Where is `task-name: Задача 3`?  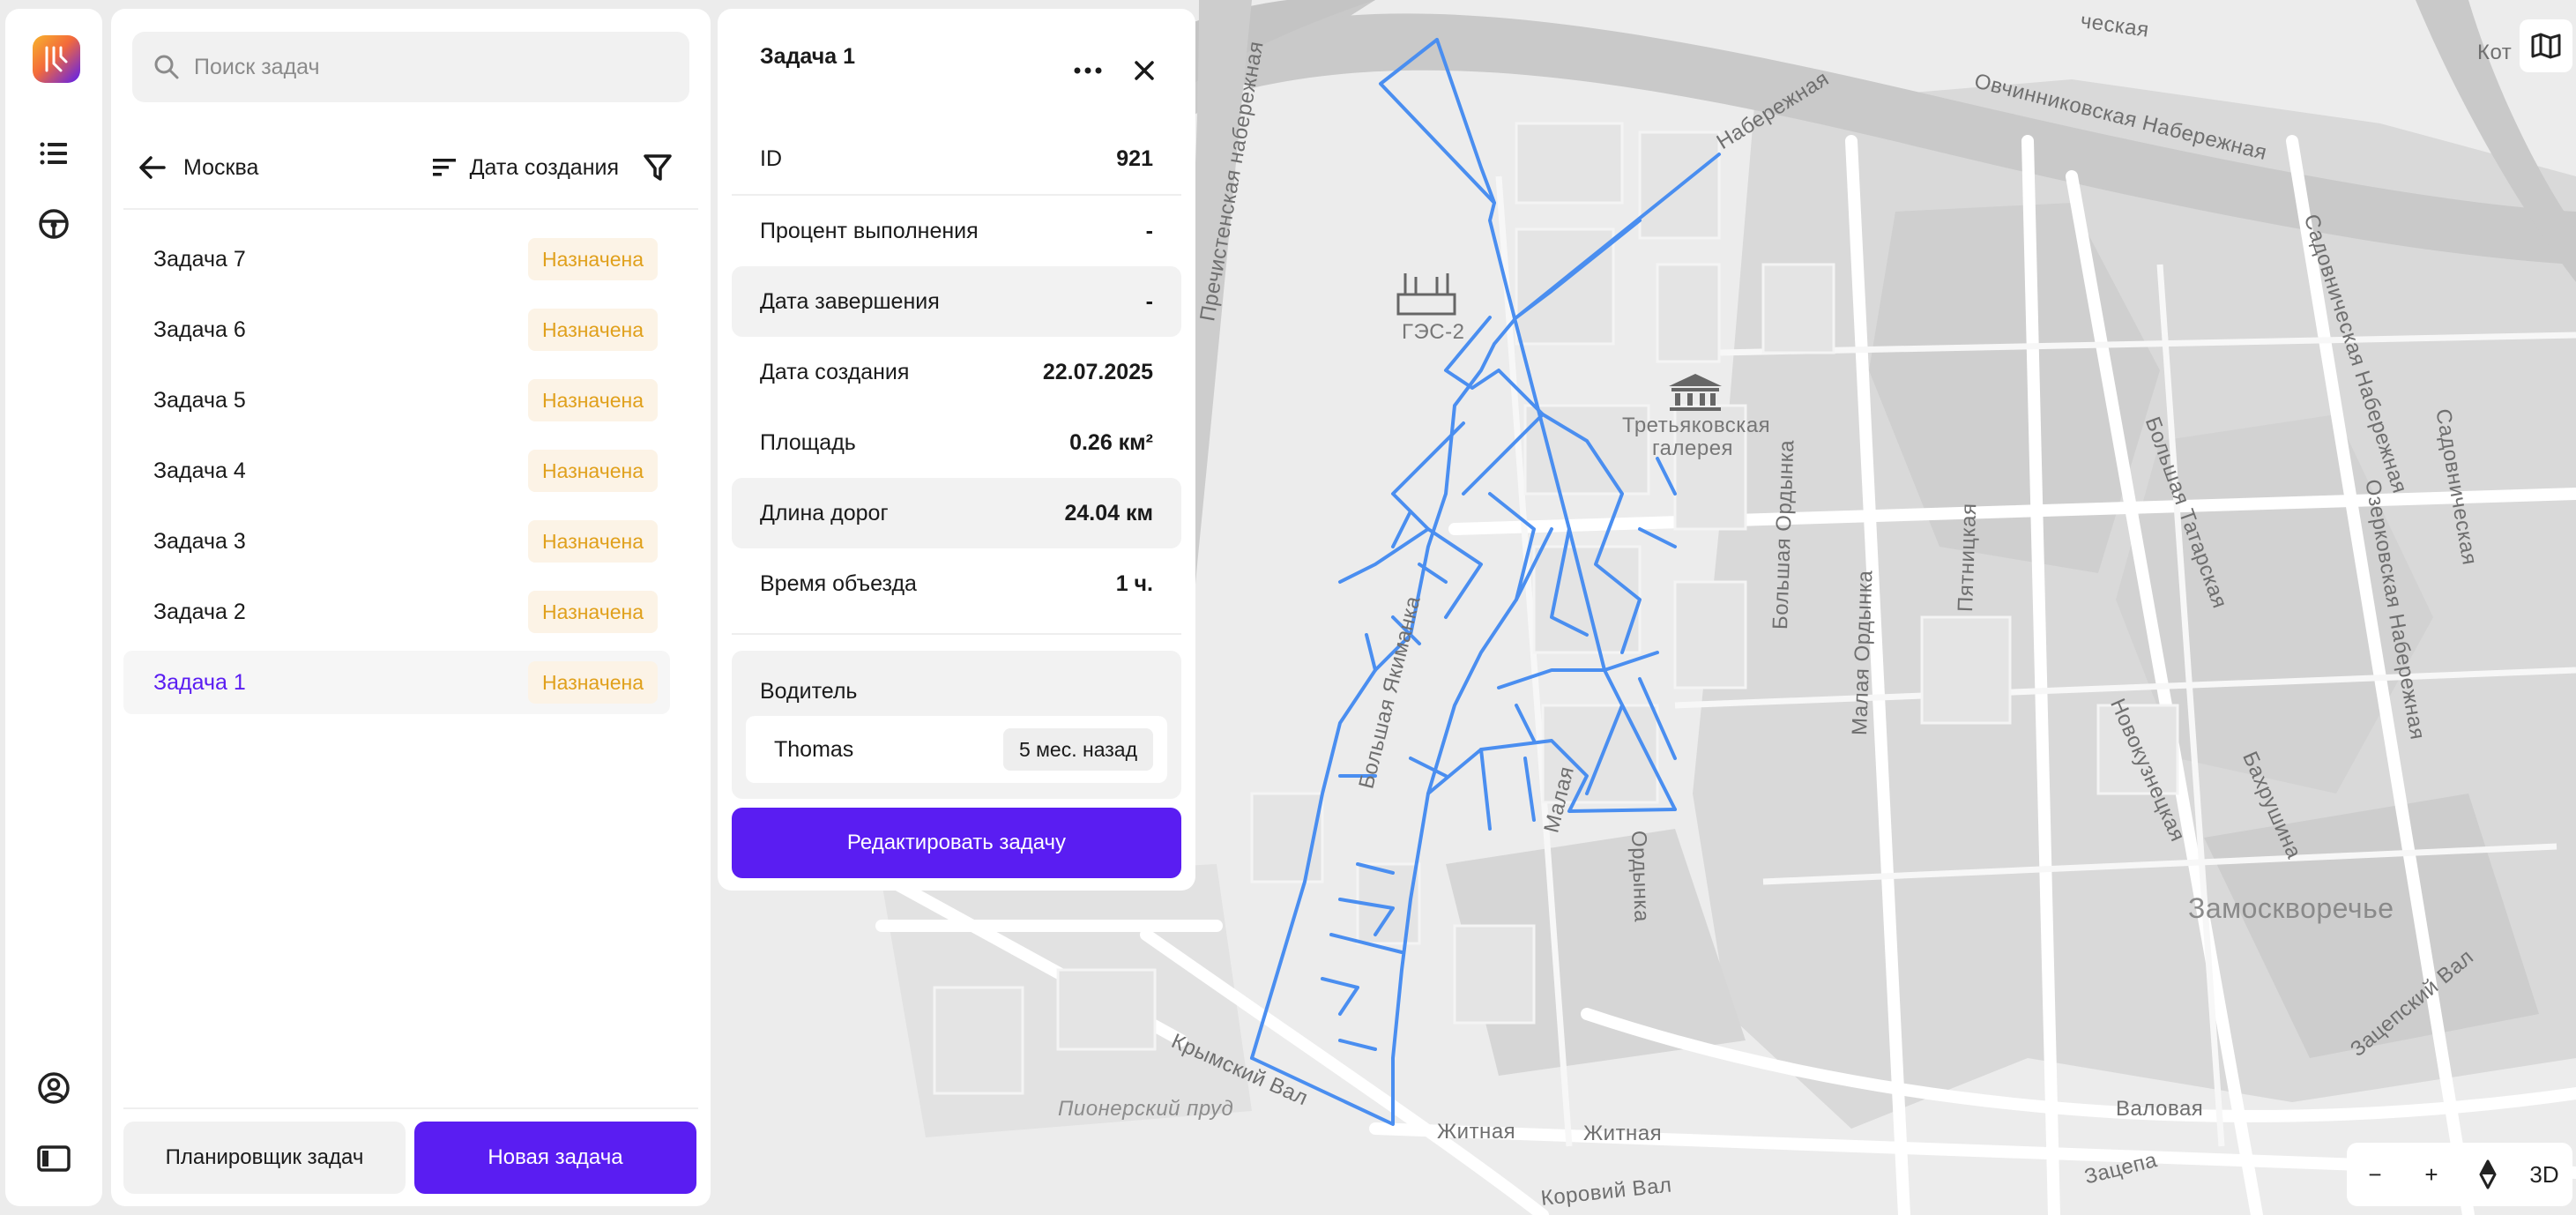
task-name: Задача 3 is located at coordinates (200, 541).